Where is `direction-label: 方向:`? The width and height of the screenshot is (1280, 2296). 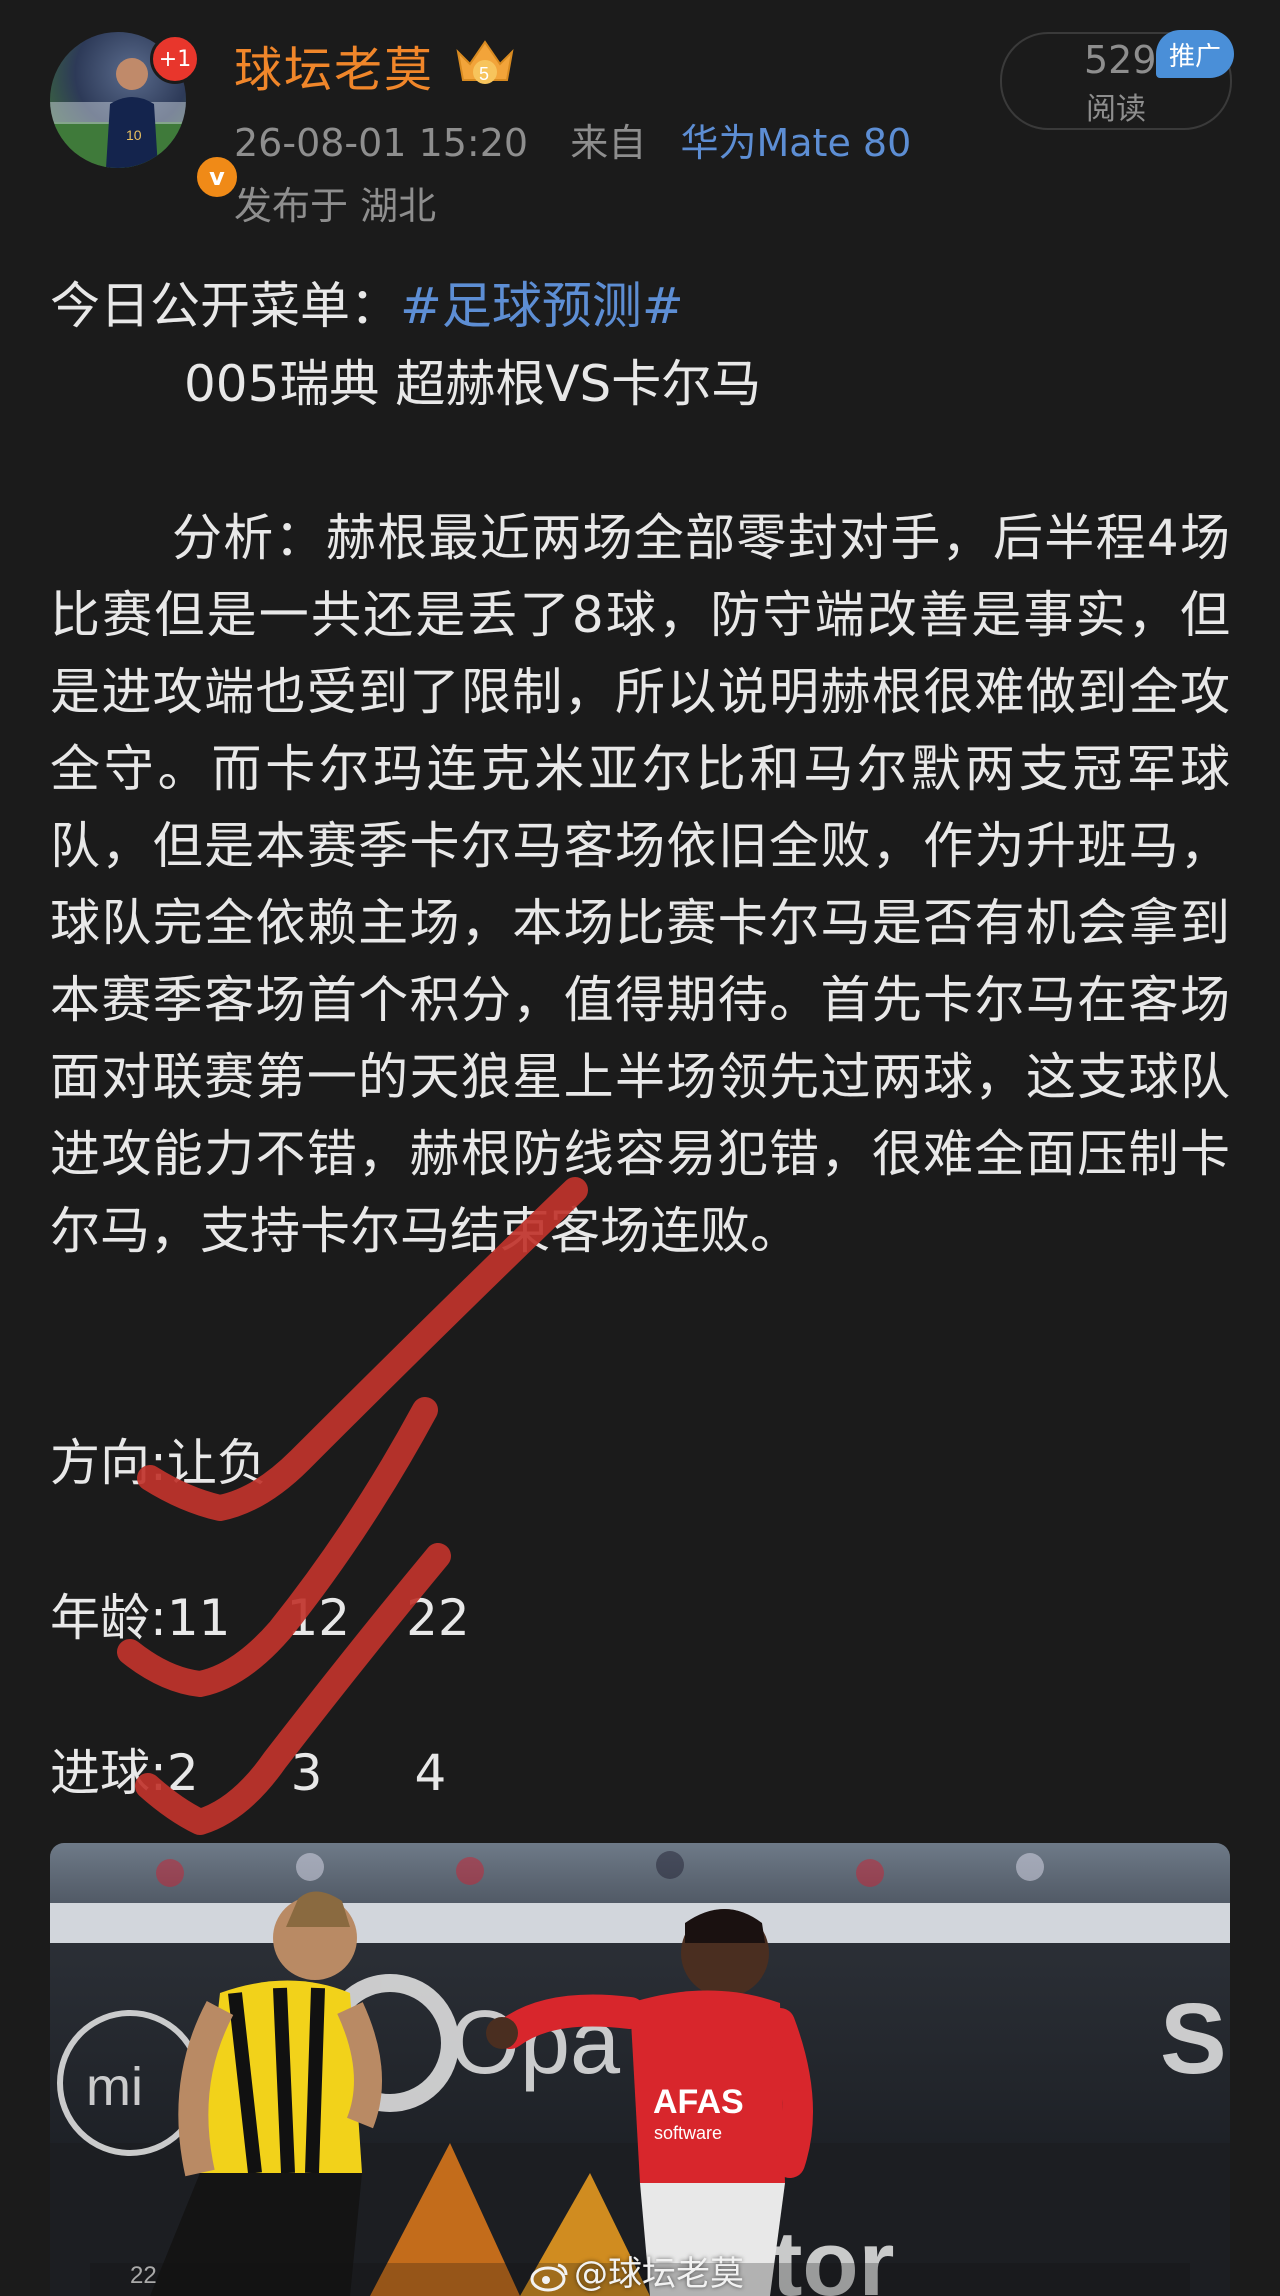 direction-label: 方向: is located at coordinates (108, 1463).